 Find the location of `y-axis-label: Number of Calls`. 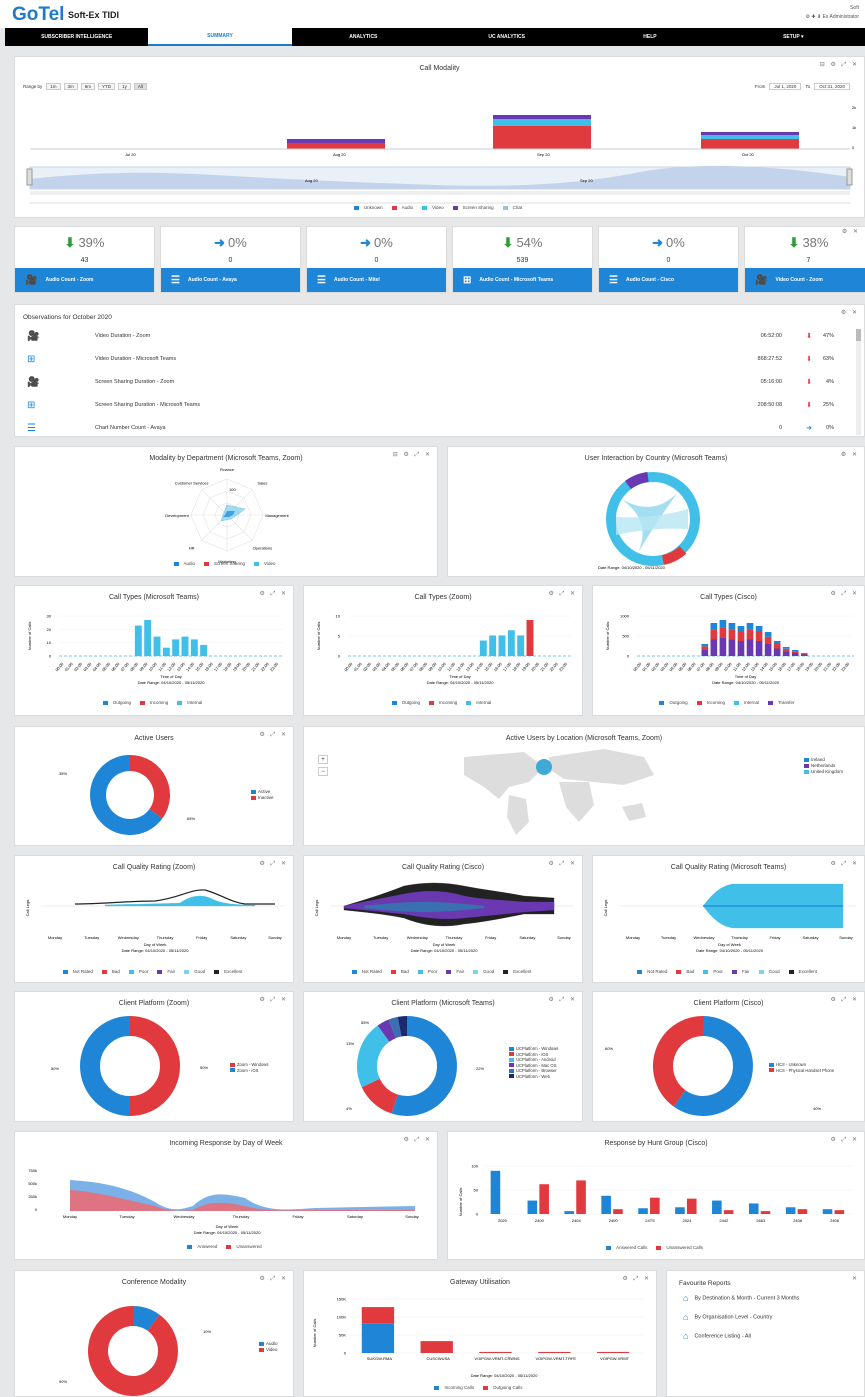

y-axis-label: Number of Calls is located at coordinates (460, 1202).